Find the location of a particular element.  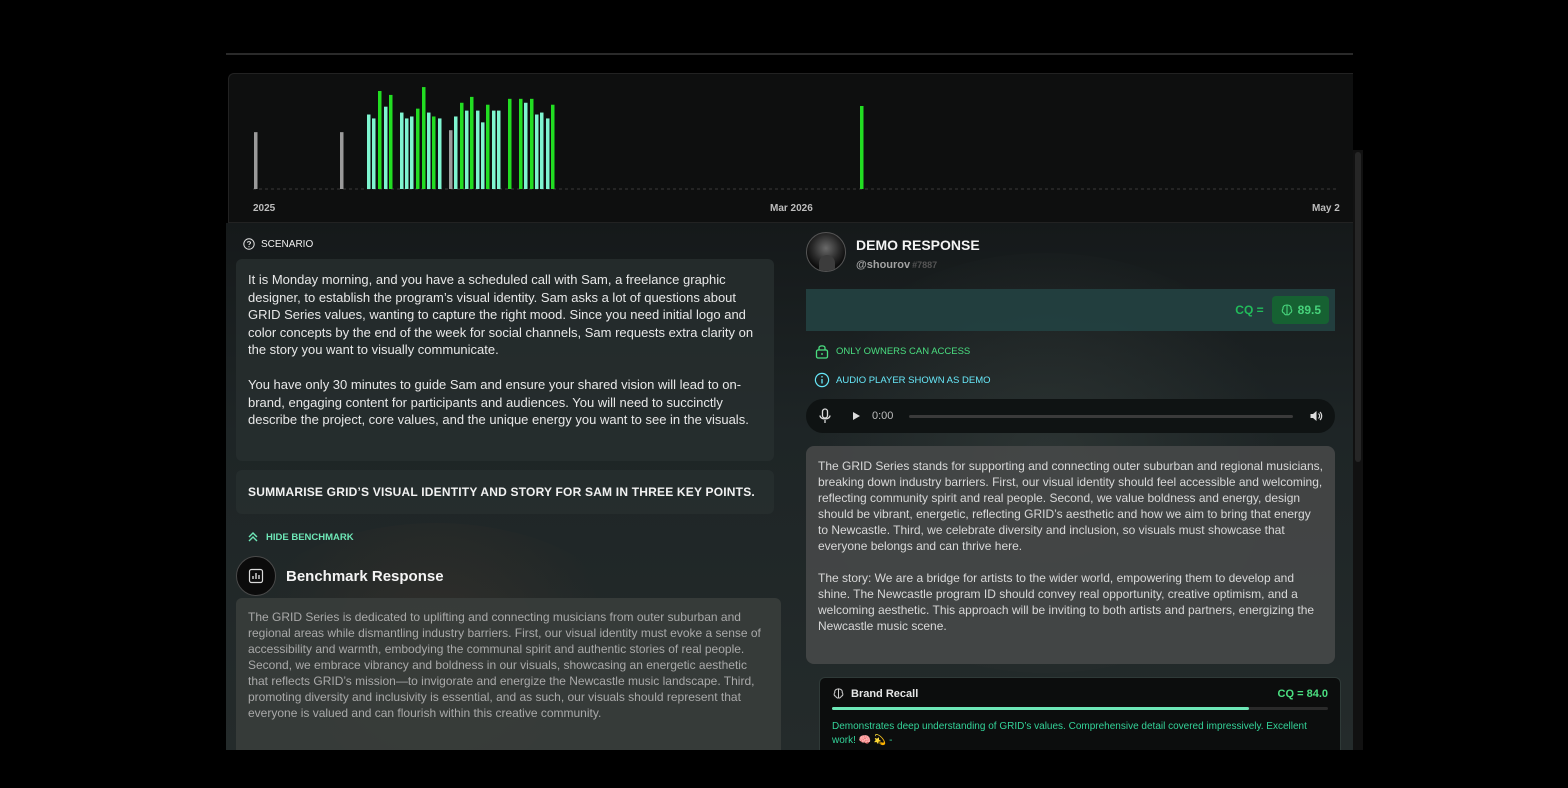

microphone-icon is located at coordinates (825, 416).